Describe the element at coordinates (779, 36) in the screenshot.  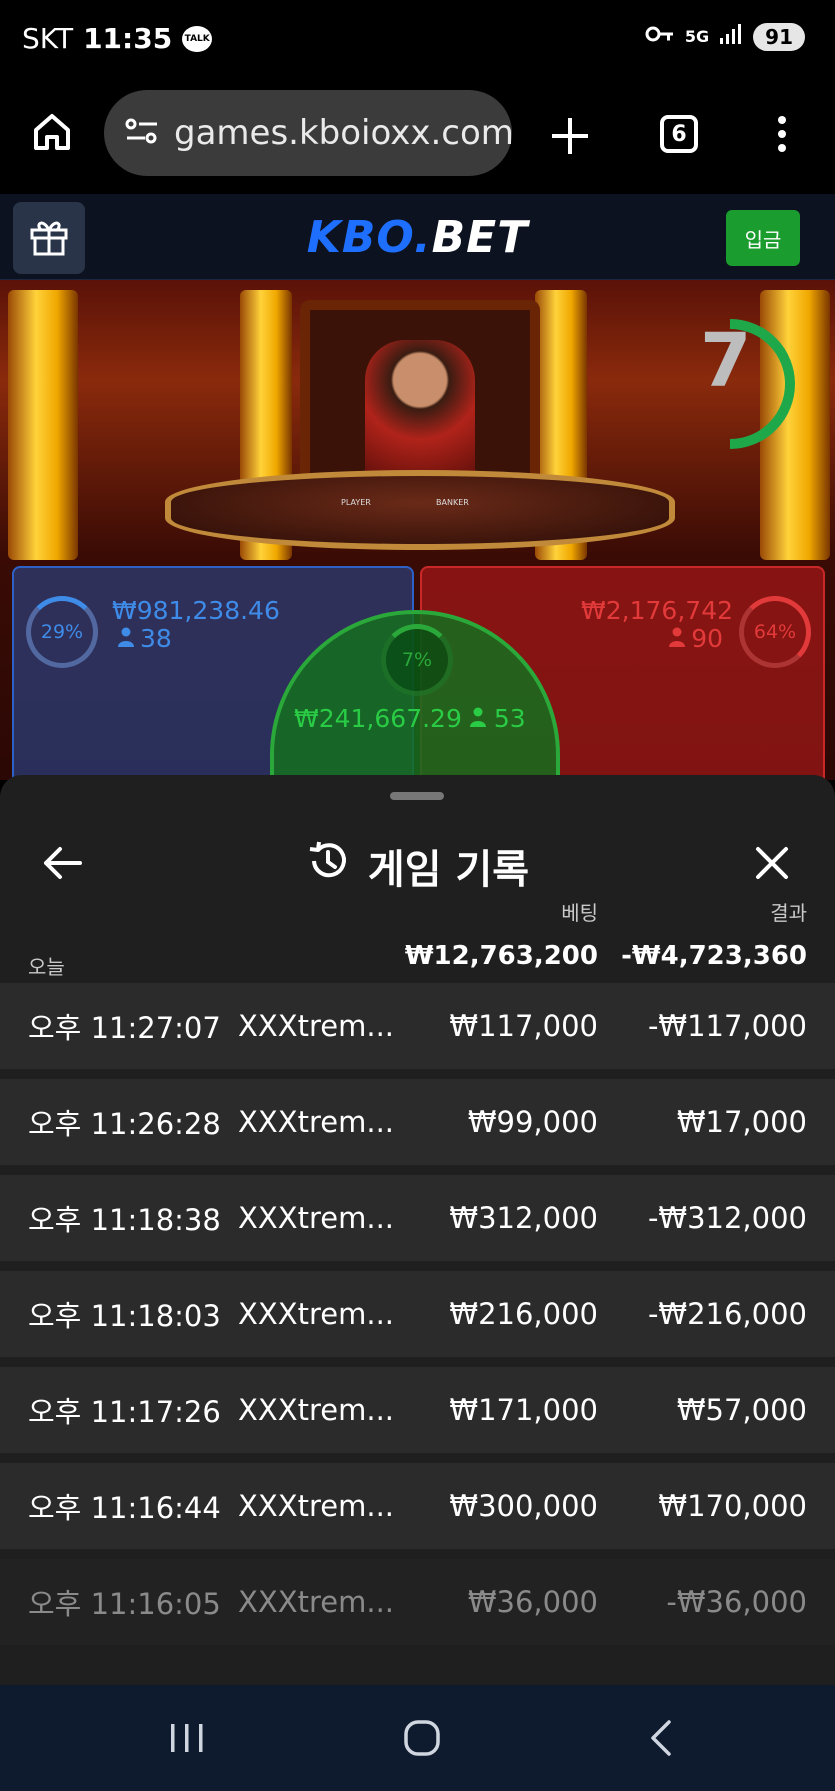
I see `battery-indicator: 91` at that location.